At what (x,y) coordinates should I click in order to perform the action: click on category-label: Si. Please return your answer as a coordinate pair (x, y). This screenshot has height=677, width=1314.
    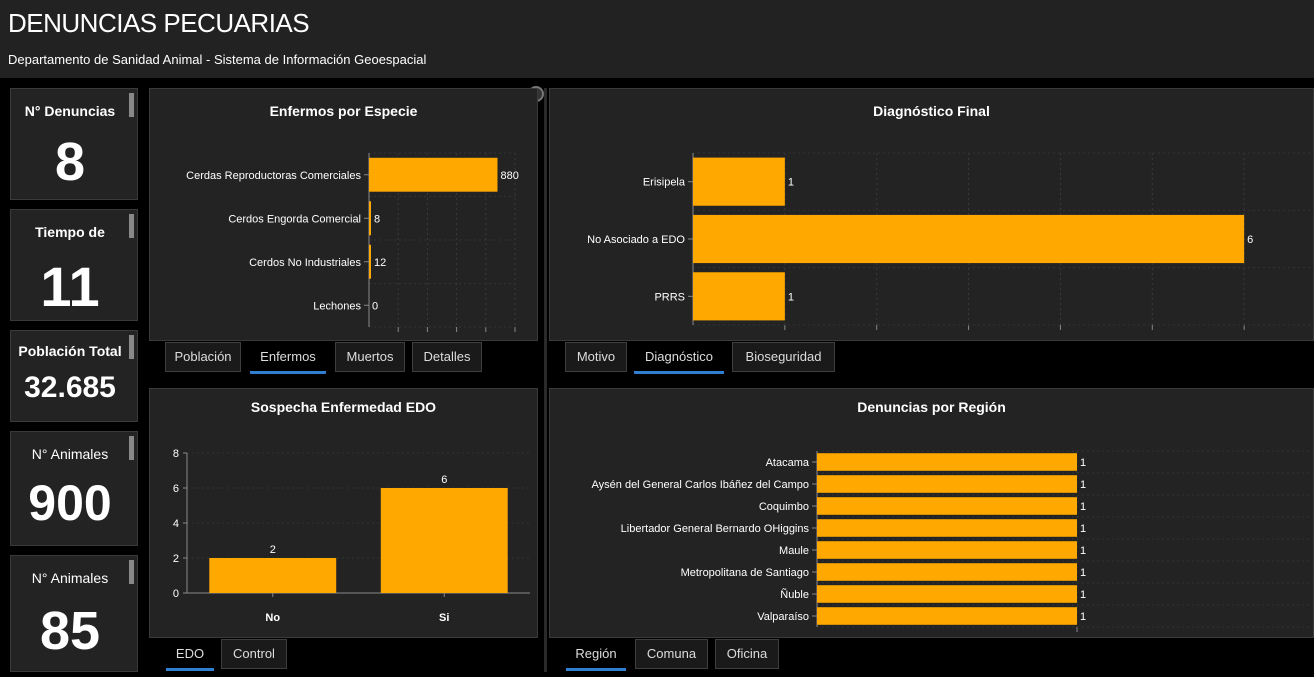
    Looking at the image, I should click on (444, 618).